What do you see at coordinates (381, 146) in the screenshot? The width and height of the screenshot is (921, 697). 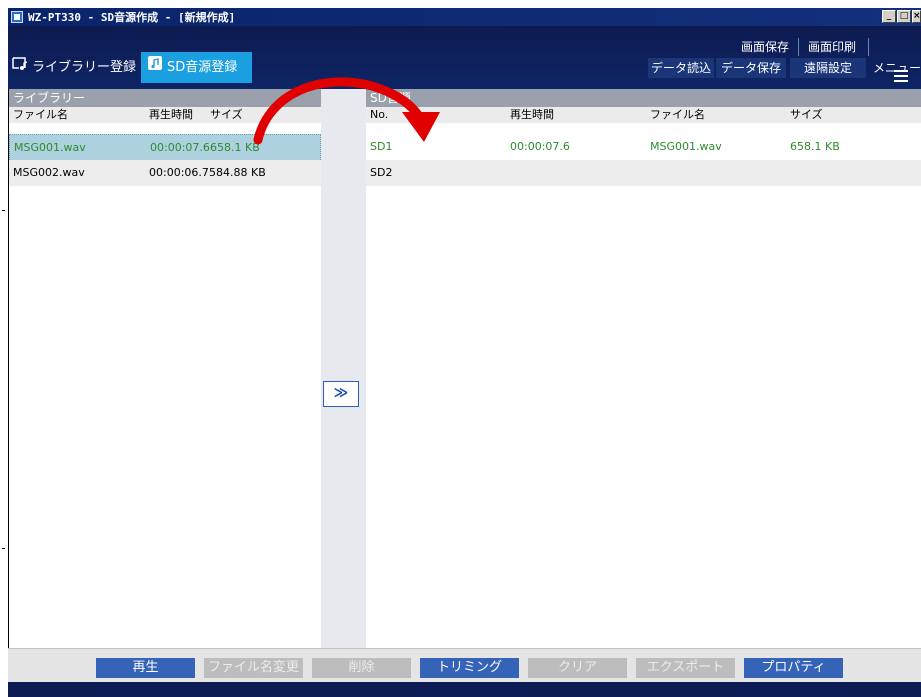 I see `row-no: SD1` at bounding box center [381, 146].